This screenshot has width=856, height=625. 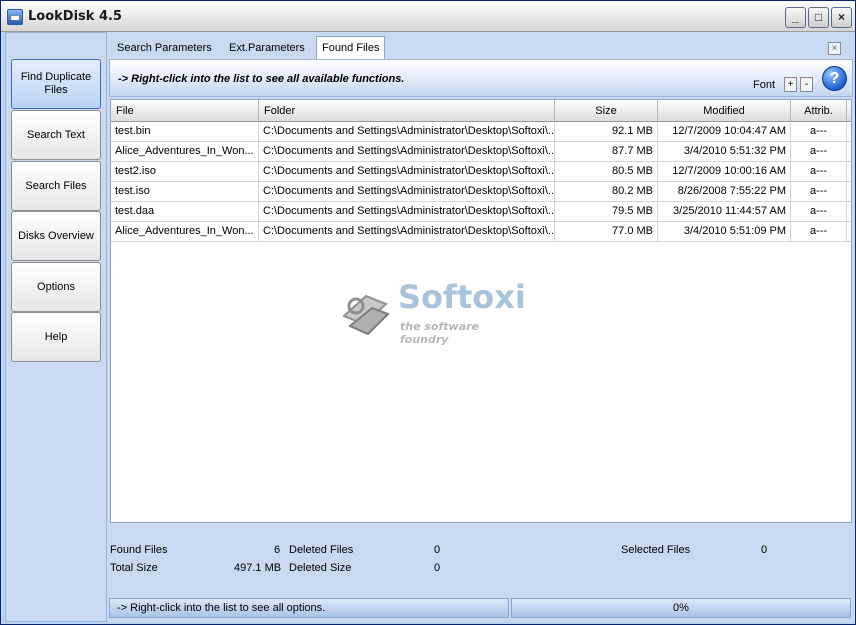 I want to click on help-icon: ?, so click(x=834, y=78).